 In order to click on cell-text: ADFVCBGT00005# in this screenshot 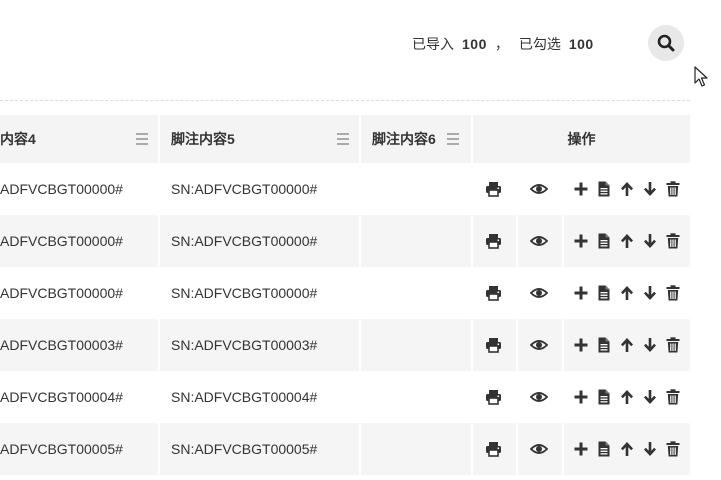, I will do `click(61, 449)`.